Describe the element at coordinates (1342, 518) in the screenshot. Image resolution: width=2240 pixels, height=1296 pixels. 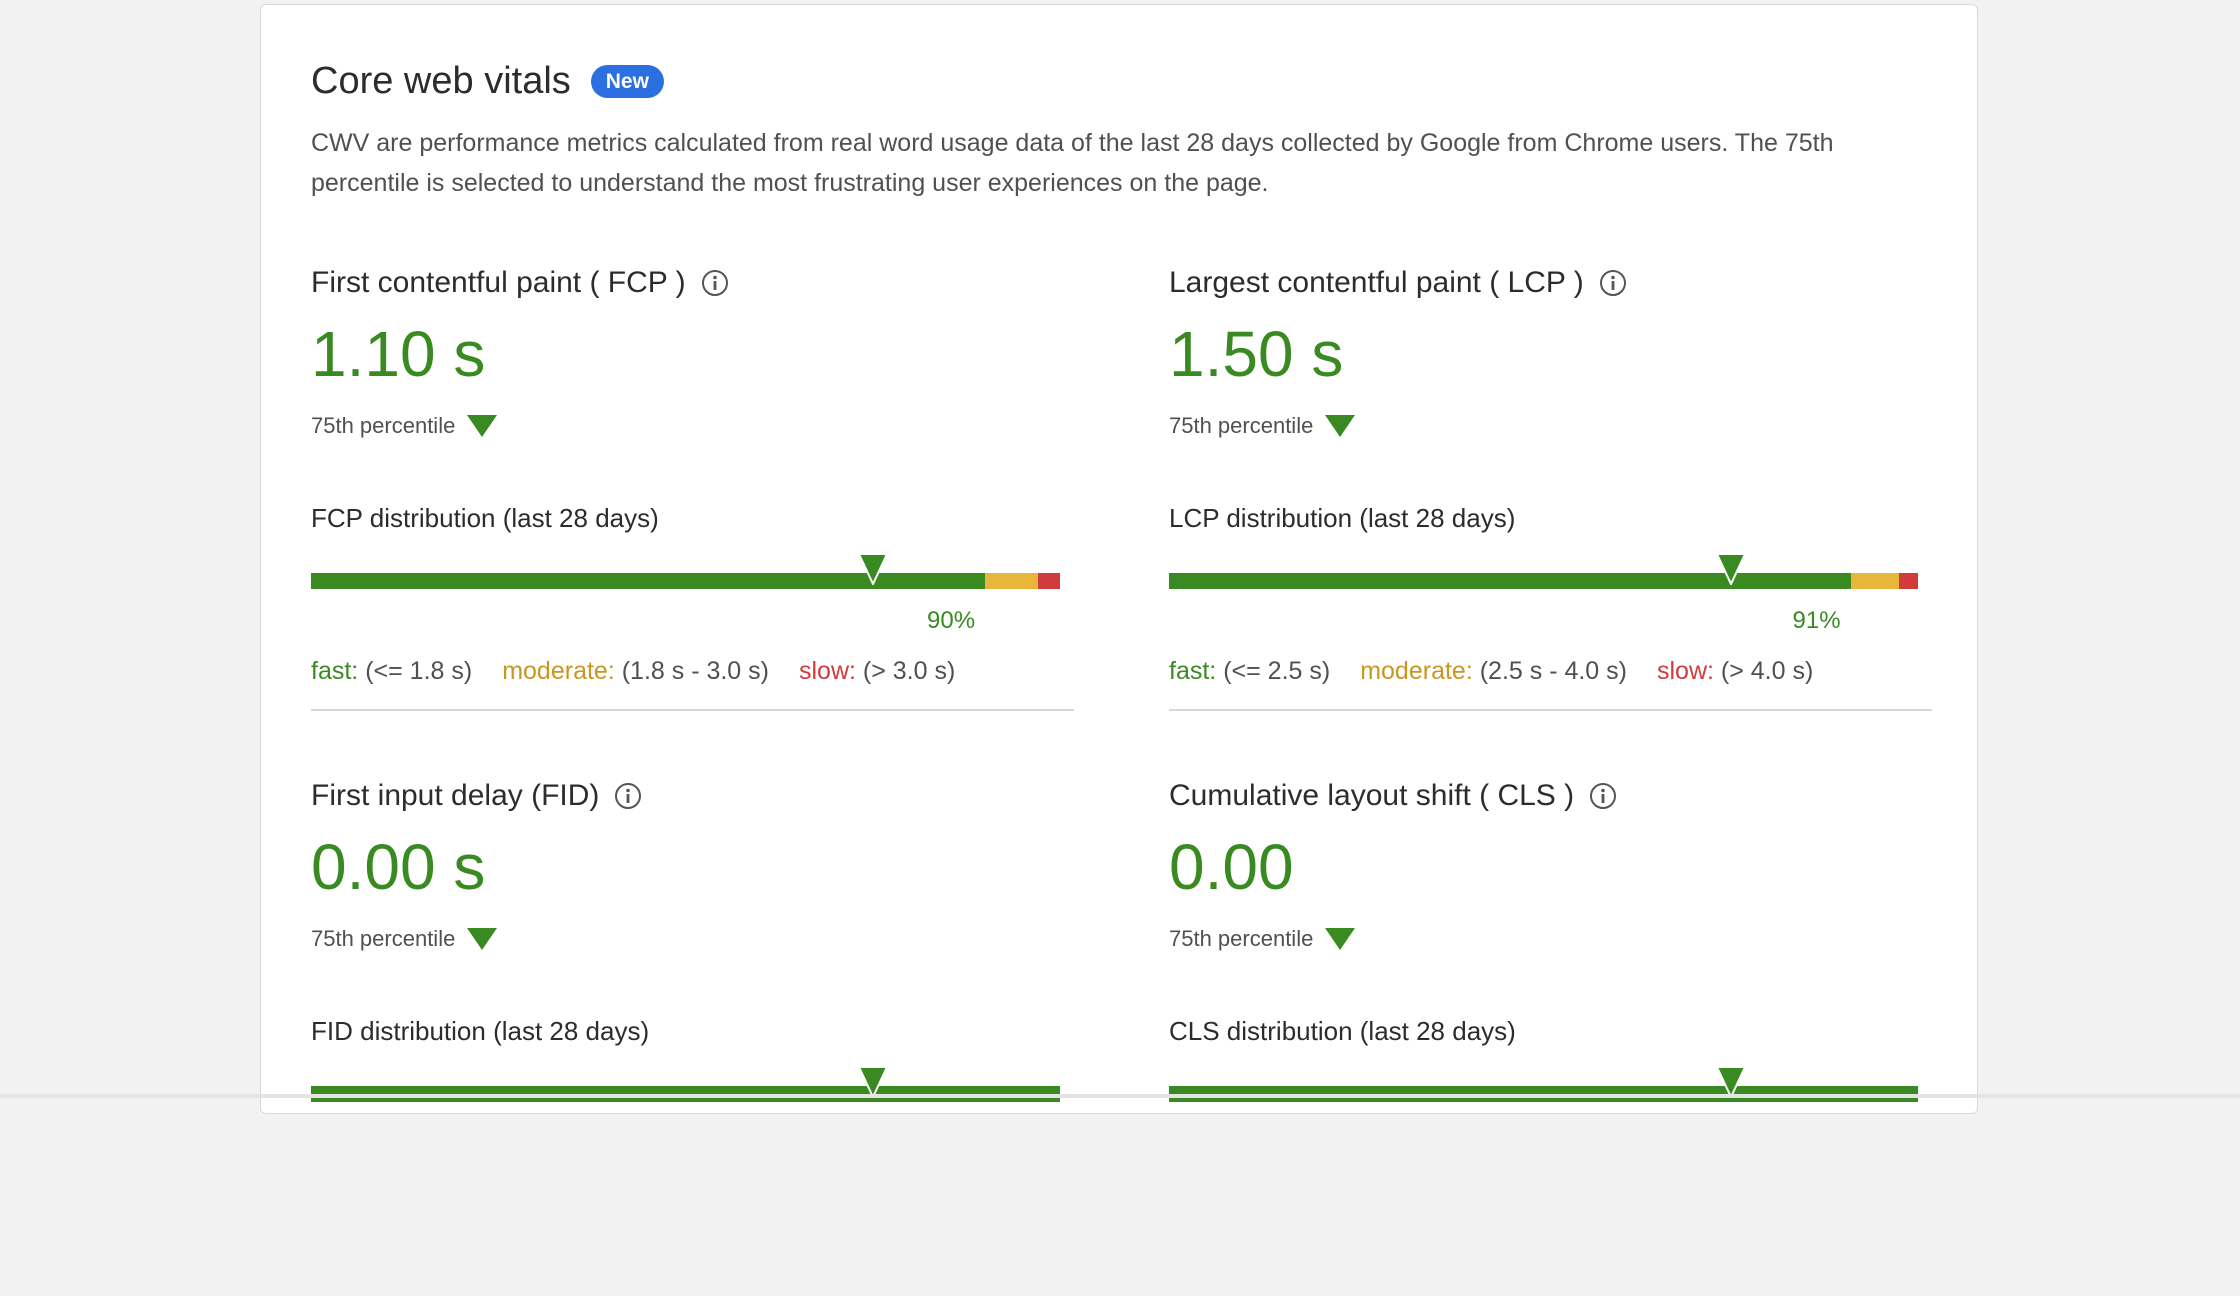
I see `distribution-label: LCP distribution (last 28 days)` at that location.